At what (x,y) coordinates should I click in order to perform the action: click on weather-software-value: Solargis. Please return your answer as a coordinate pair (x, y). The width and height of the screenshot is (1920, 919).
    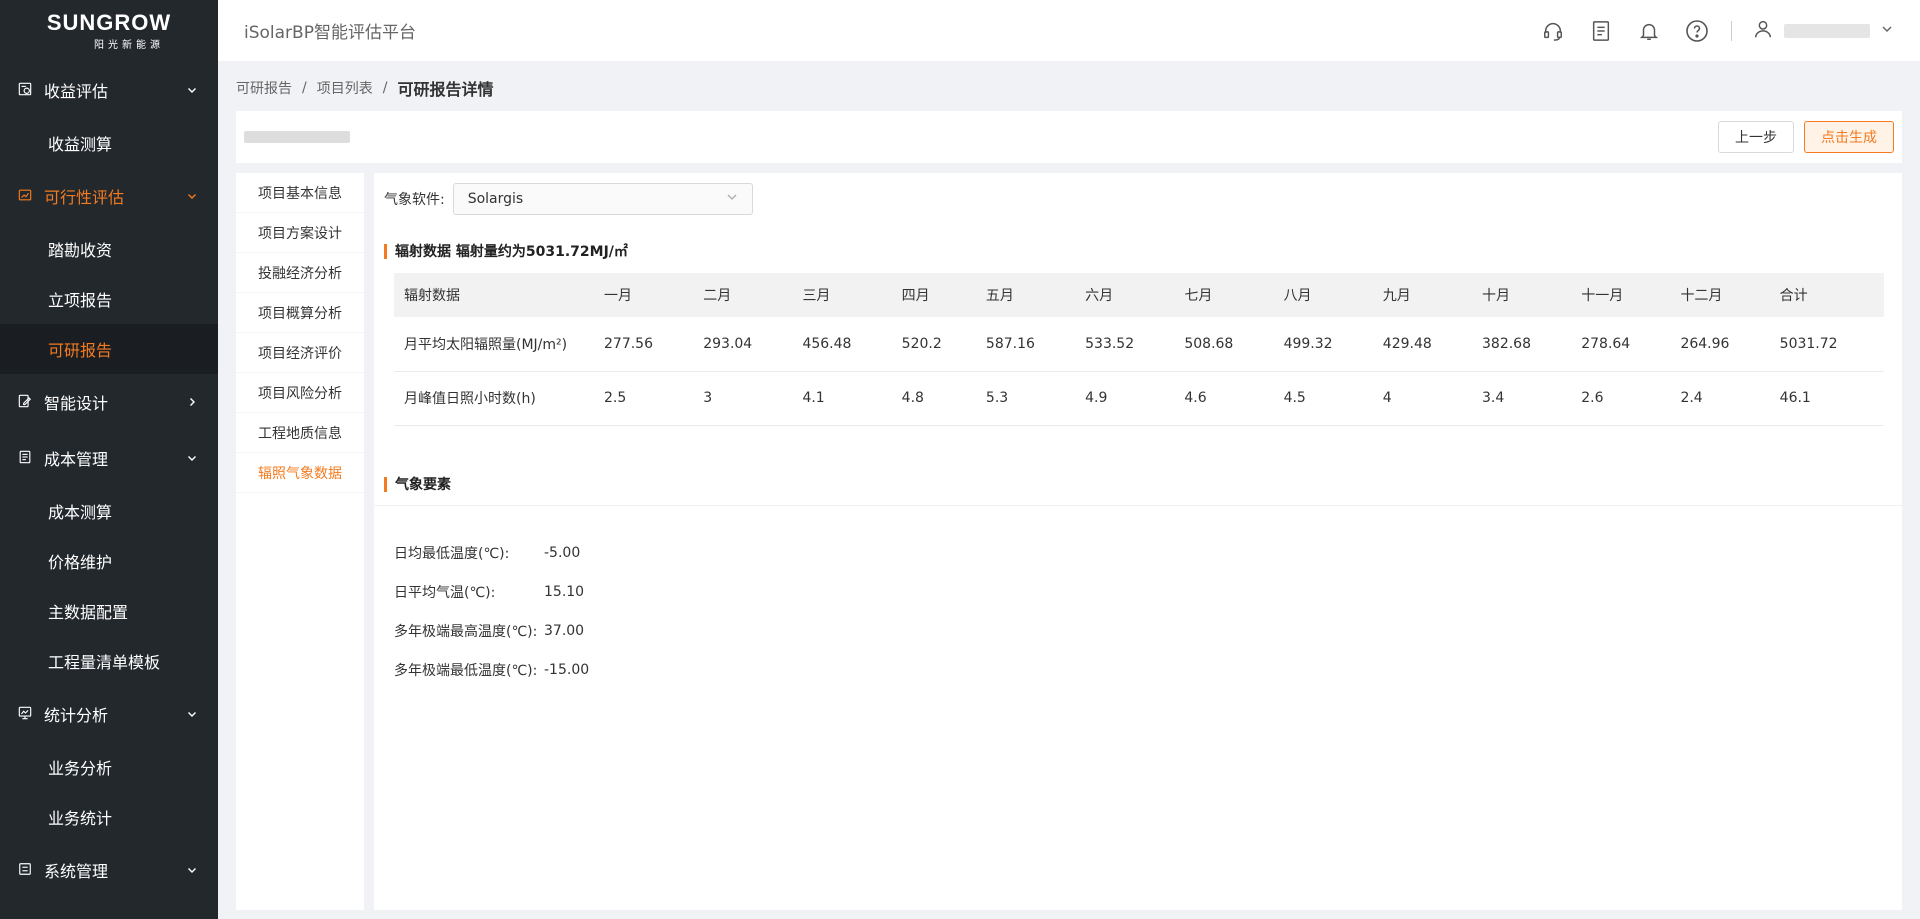
    Looking at the image, I should click on (495, 199).